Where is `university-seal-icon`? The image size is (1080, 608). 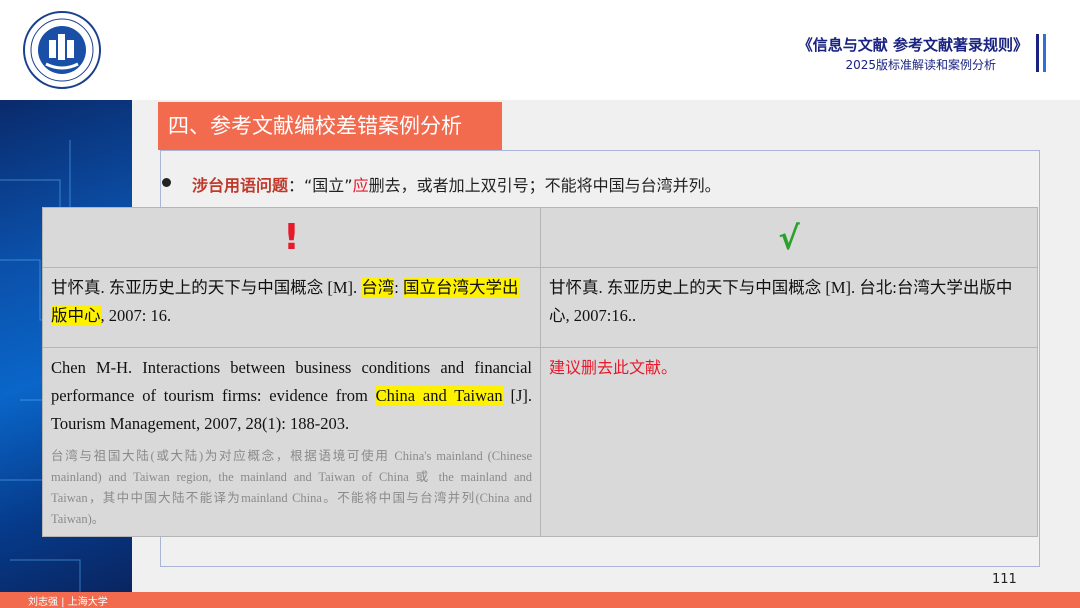
university-seal-icon is located at coordinates (62, 50).